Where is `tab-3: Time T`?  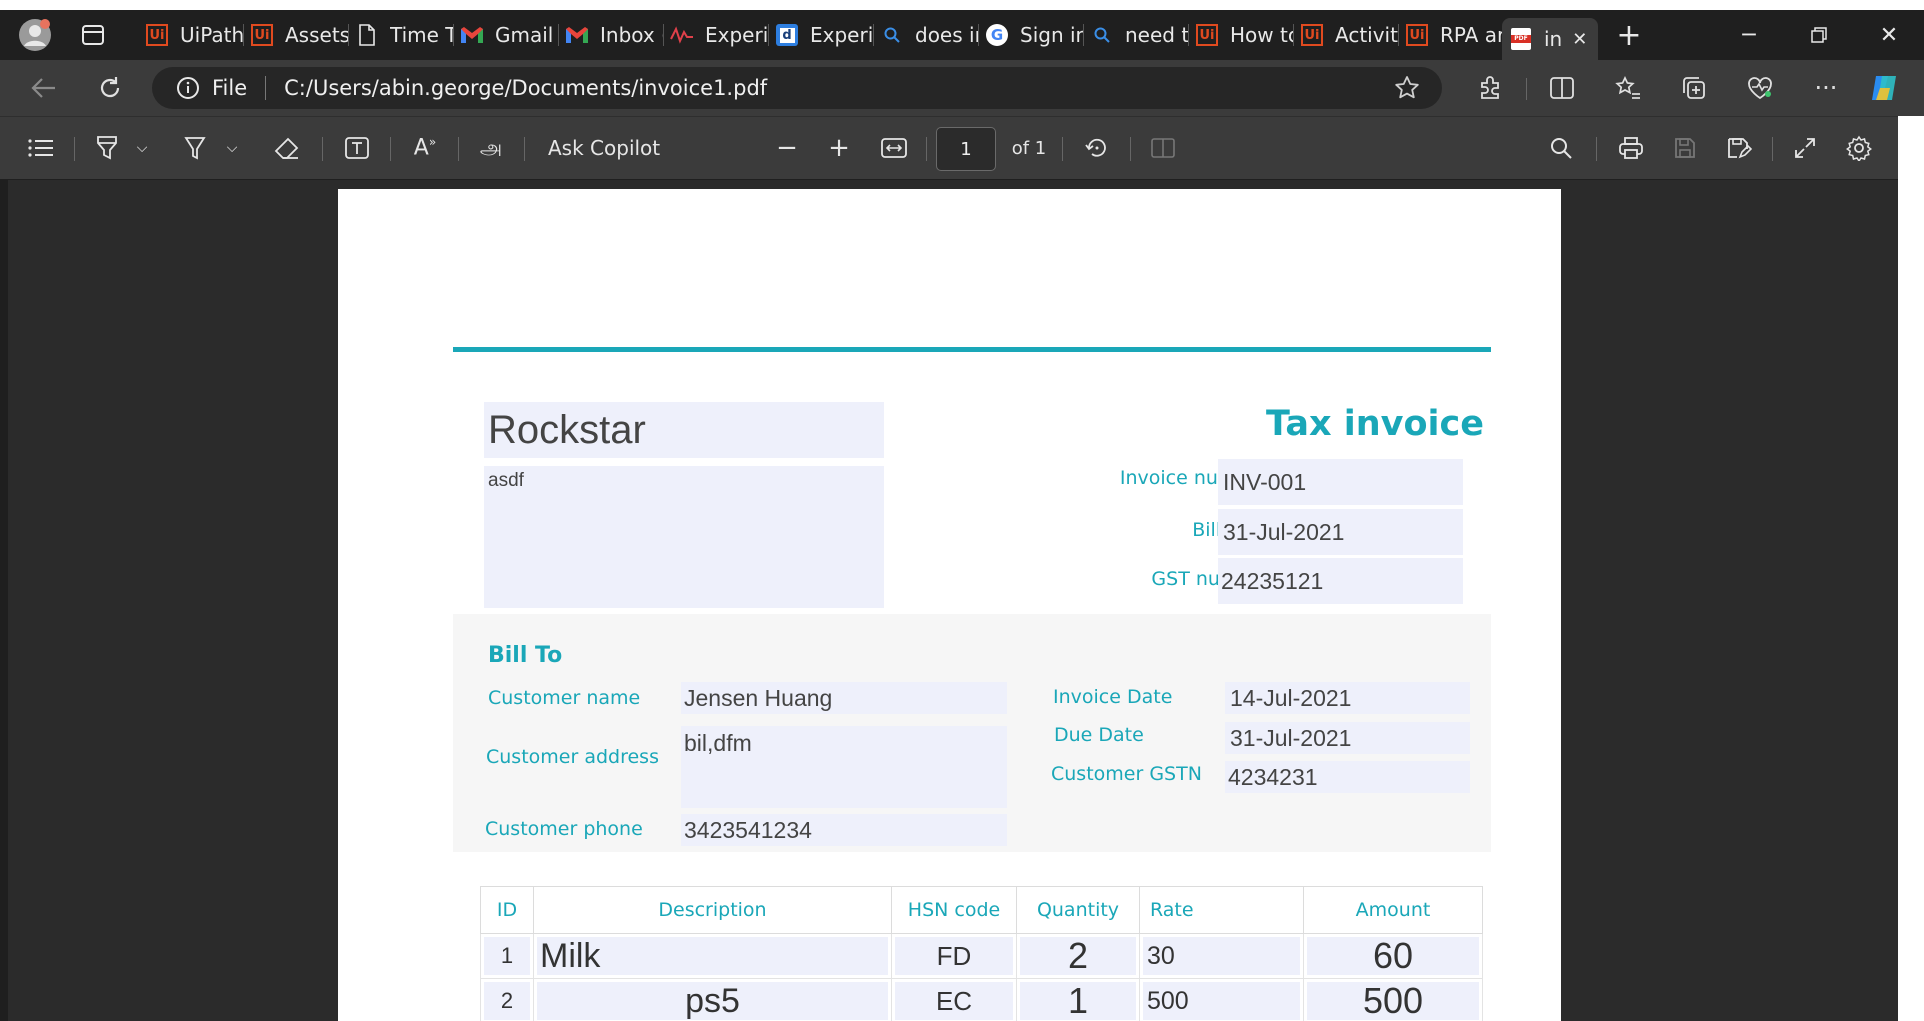 tab-3: Time T is located at coordinates (401, 35).